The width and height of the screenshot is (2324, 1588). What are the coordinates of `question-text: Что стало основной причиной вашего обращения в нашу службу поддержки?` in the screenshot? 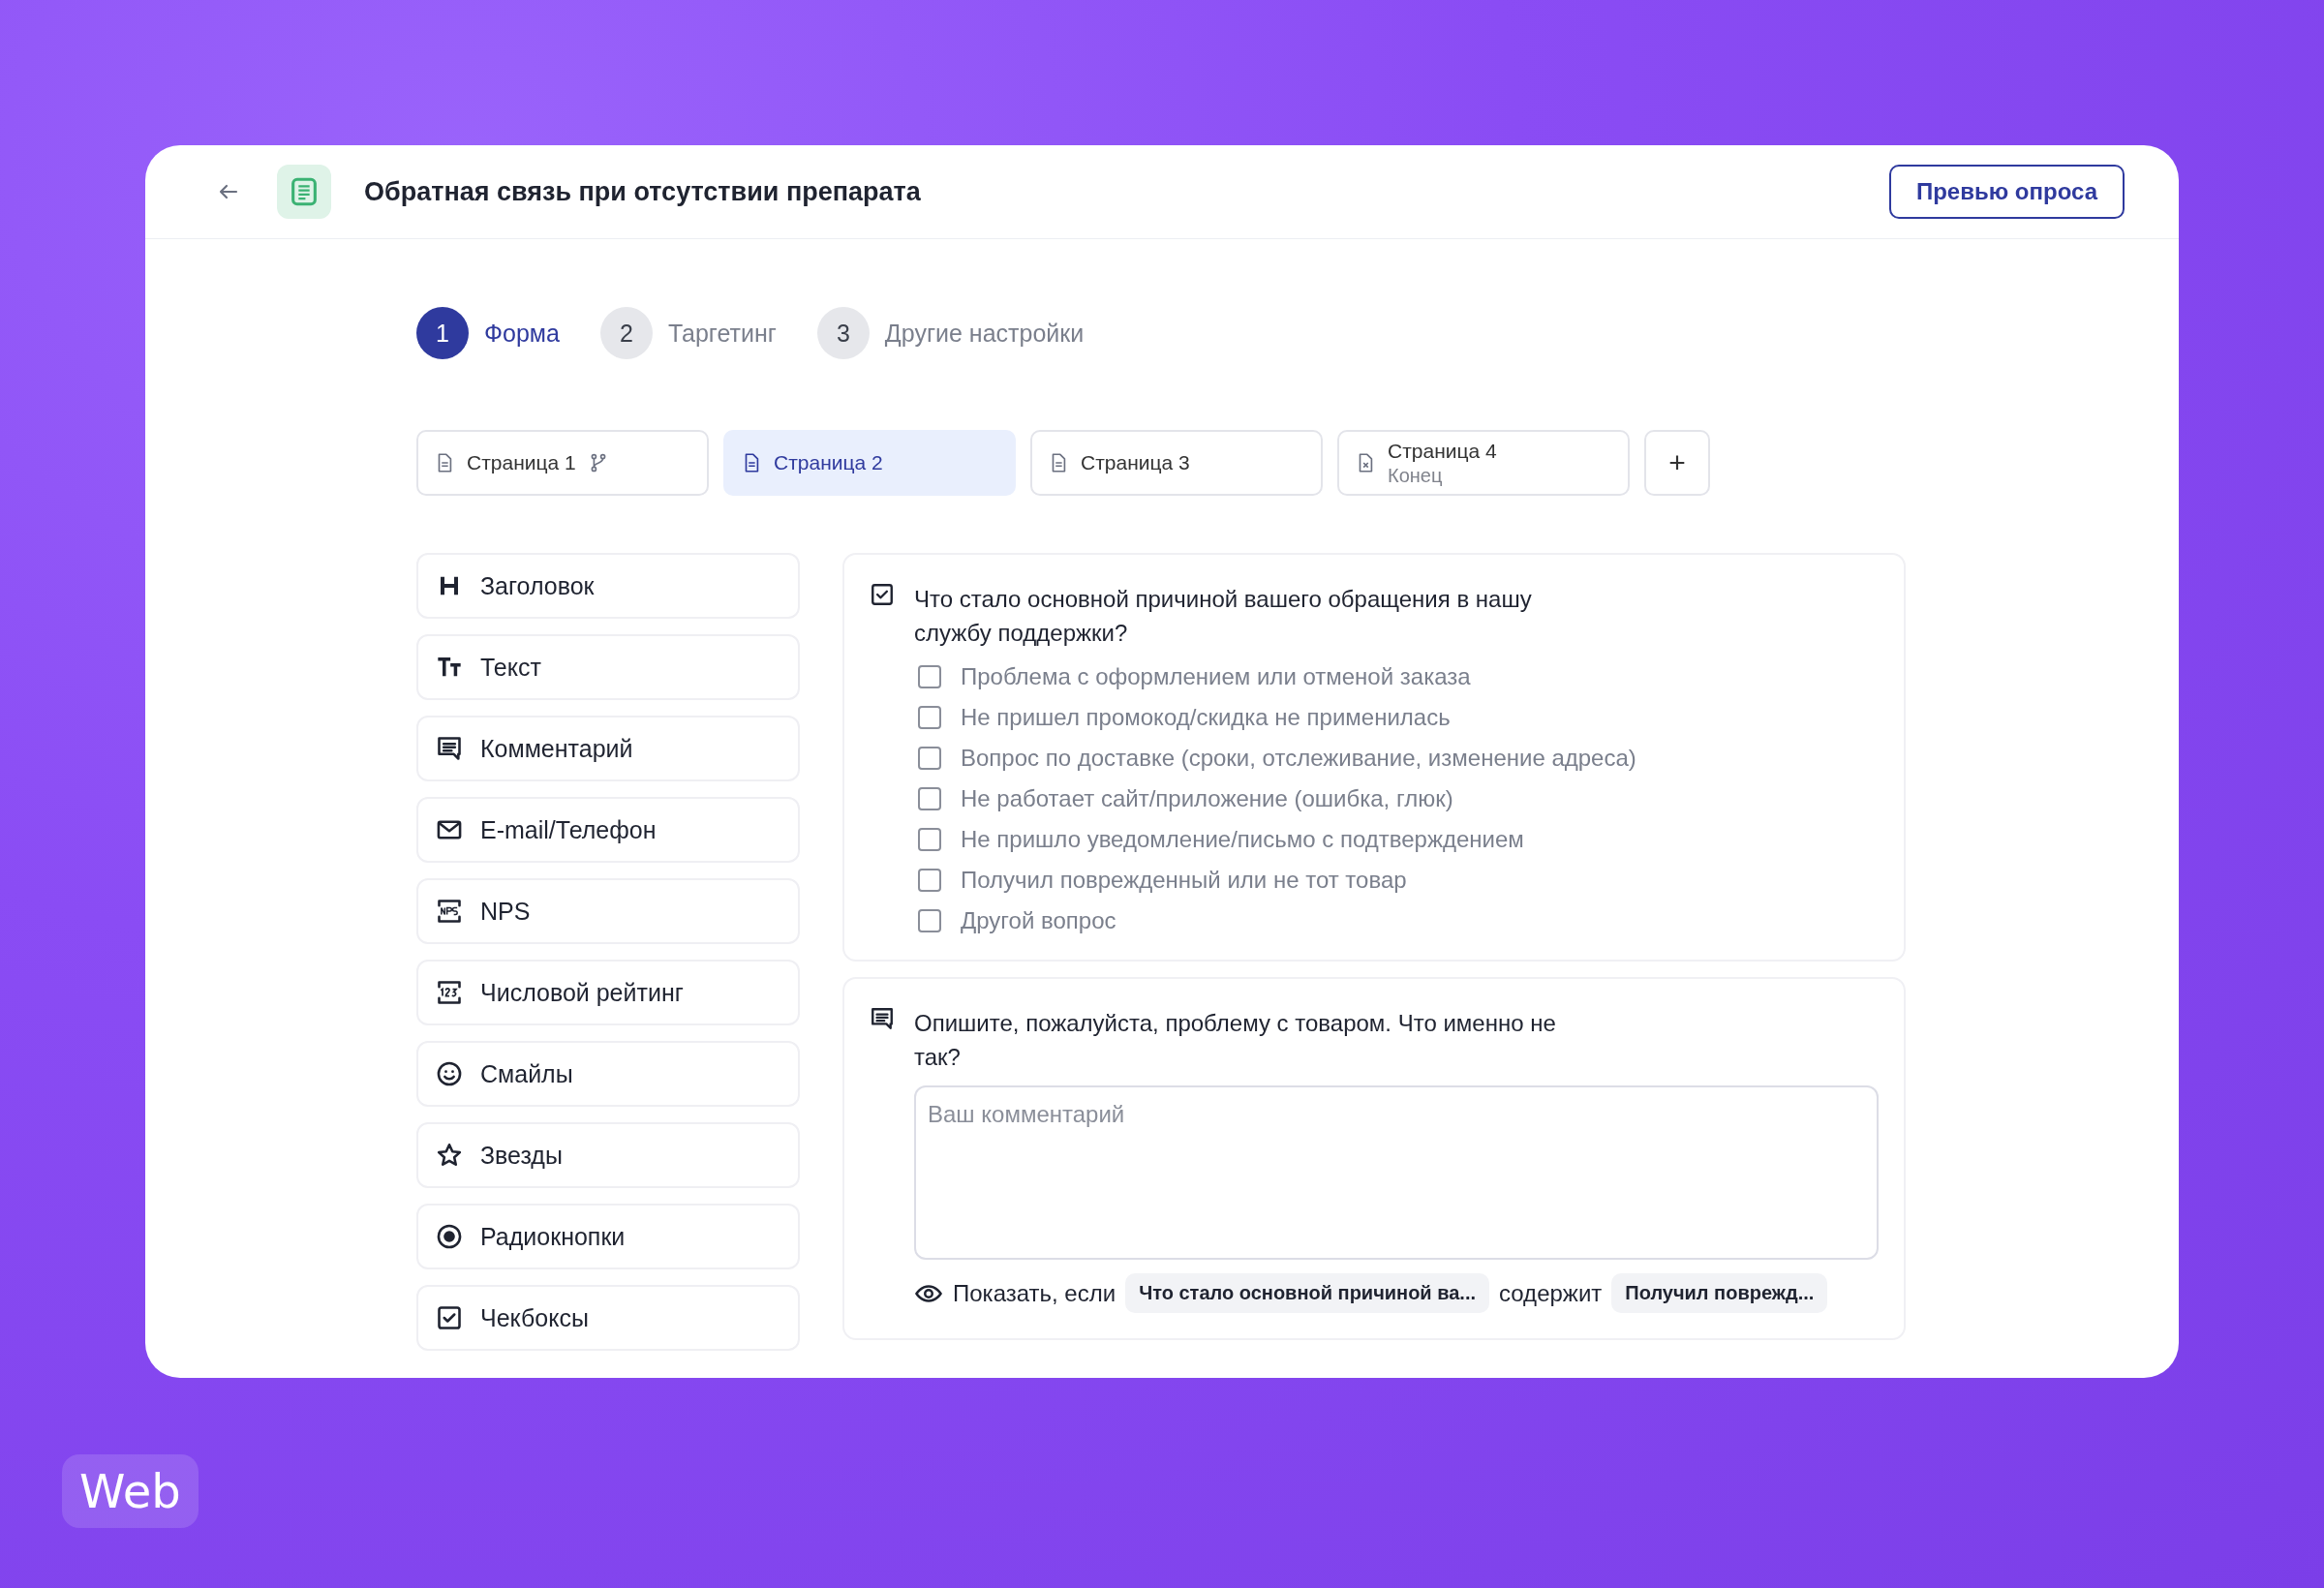 It's located at (1224, 616).